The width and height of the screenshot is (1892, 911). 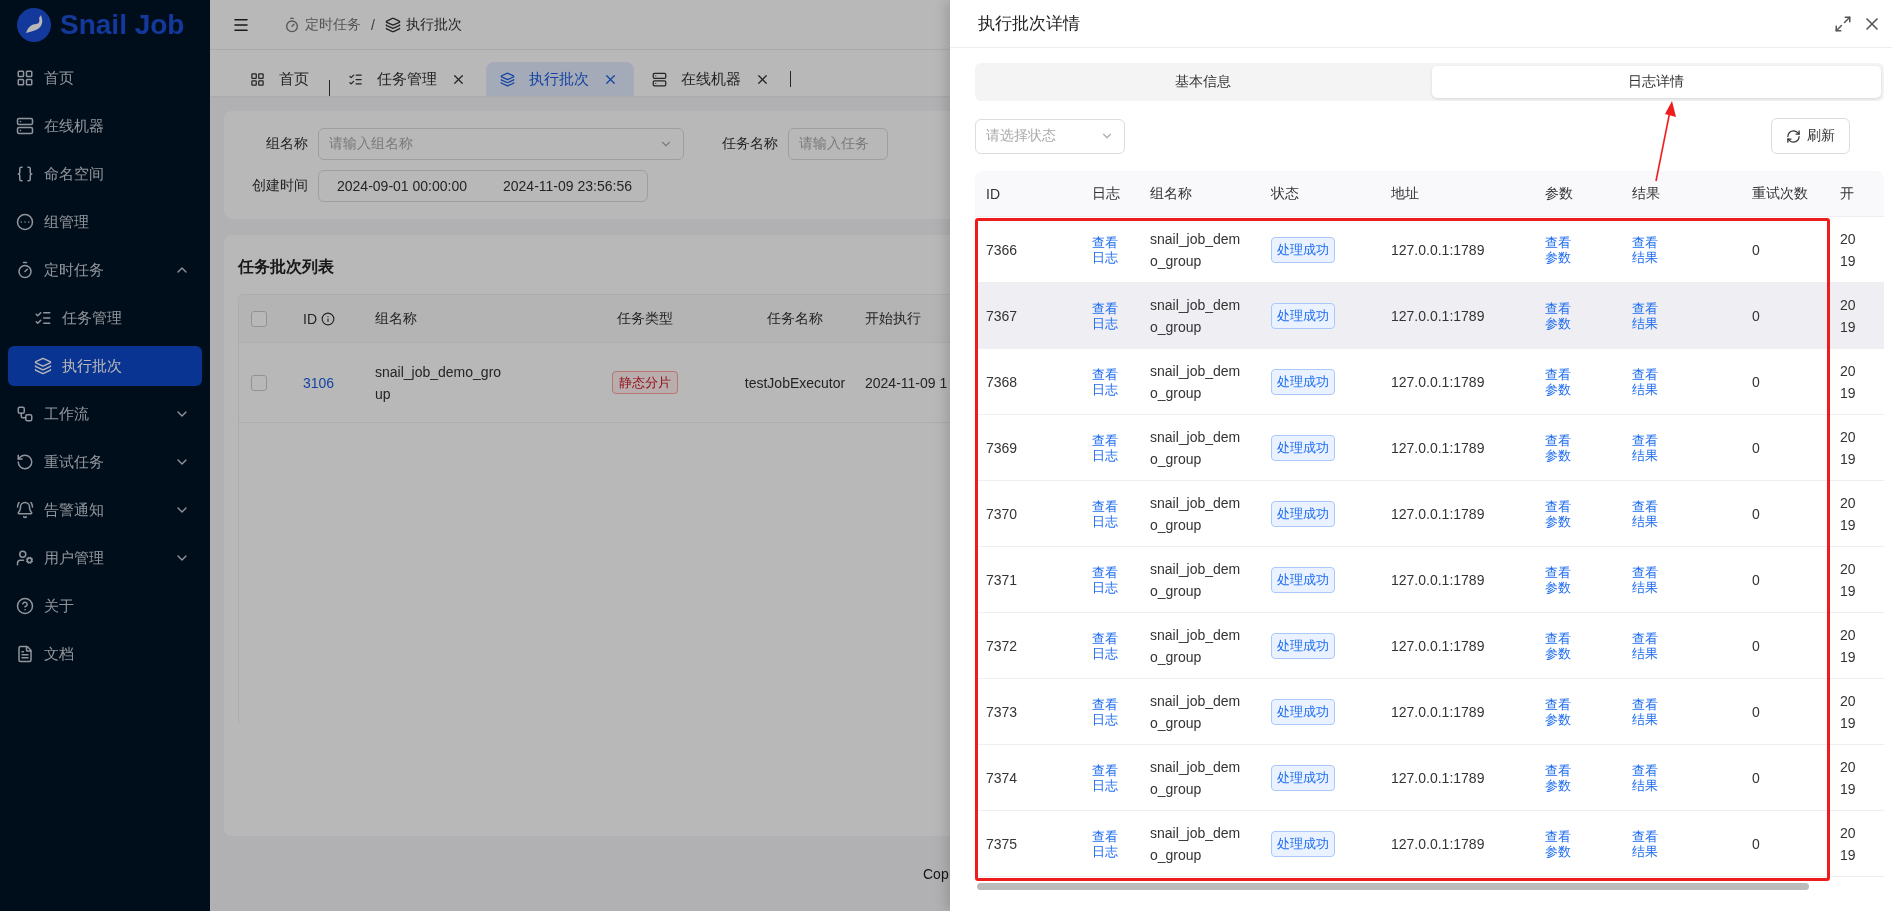 I want to click on page-tab: 执行批次, so click(x=560, y=79).